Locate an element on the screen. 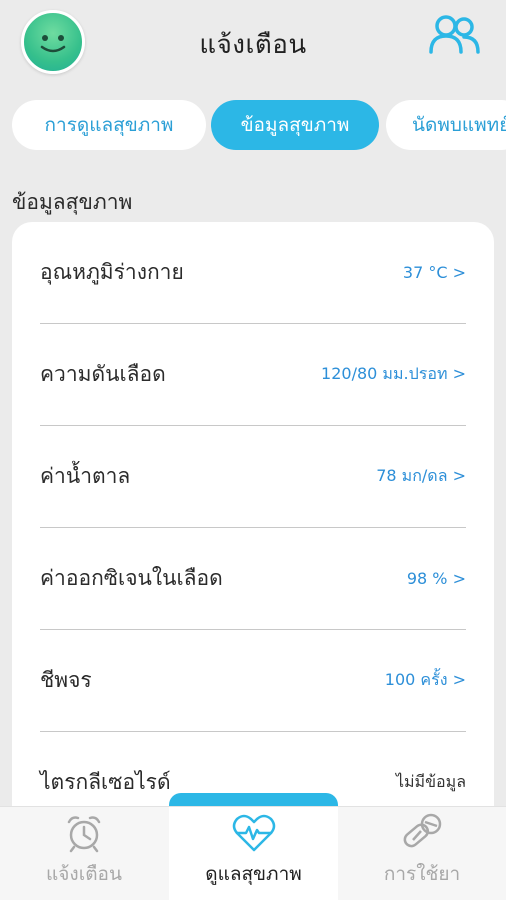  item-label: ค่าน้ำตาล is located at coordinates (85, 476).